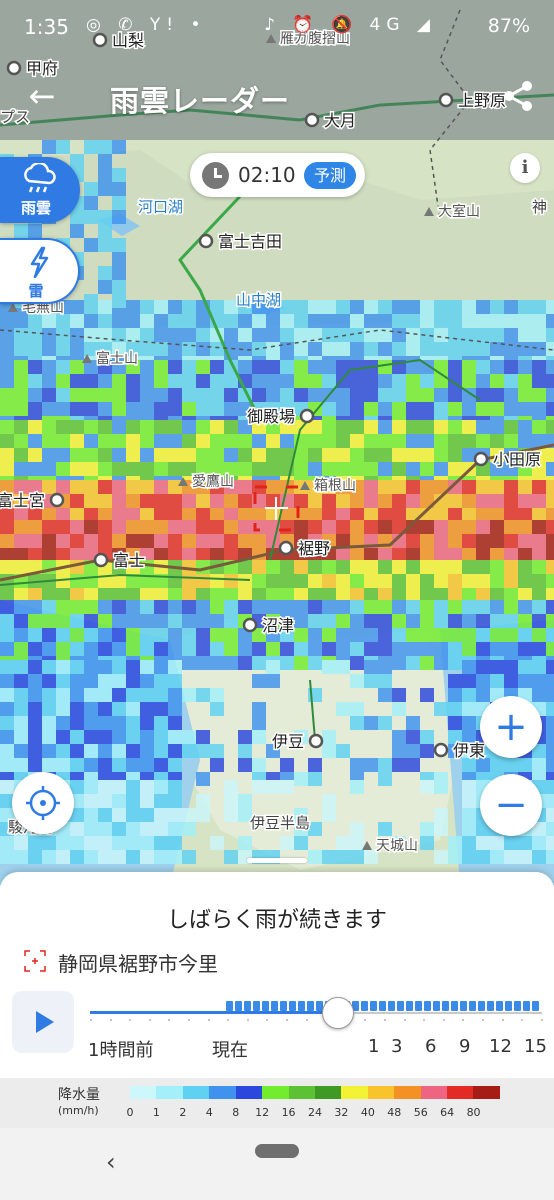  What do you see at coordinates (337, 1013) in the screenshot?
I see `timeline-slider-thumb` at bounding box center [337, 1013].